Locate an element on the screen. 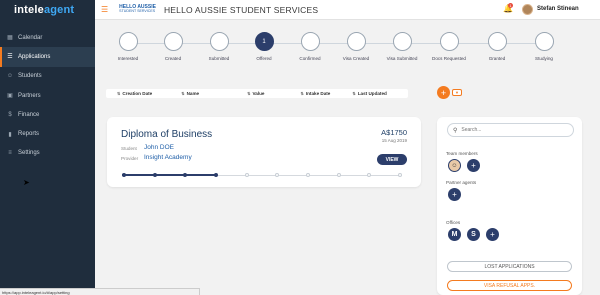 This screenshot has width=600, height=295. step-label: Docs Requested is located at coordinates (449, 58).